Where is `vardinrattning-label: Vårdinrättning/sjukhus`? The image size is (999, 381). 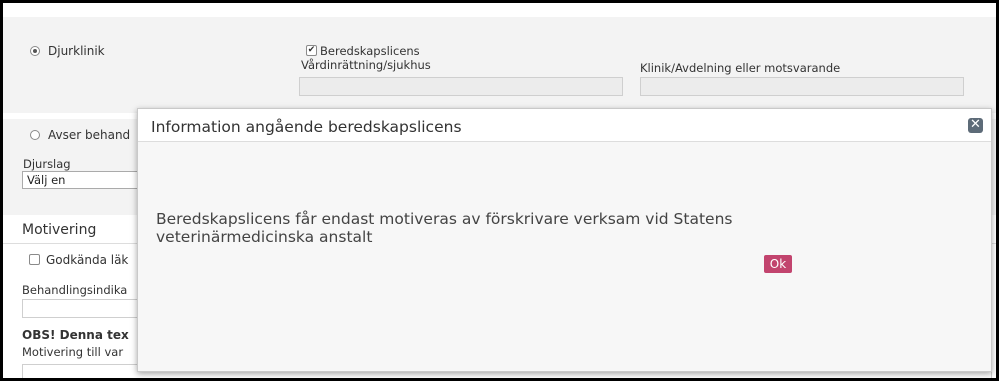 vardinrattning-label: Vårdinrättning/sjukhus is located at coordinates (366, 65).